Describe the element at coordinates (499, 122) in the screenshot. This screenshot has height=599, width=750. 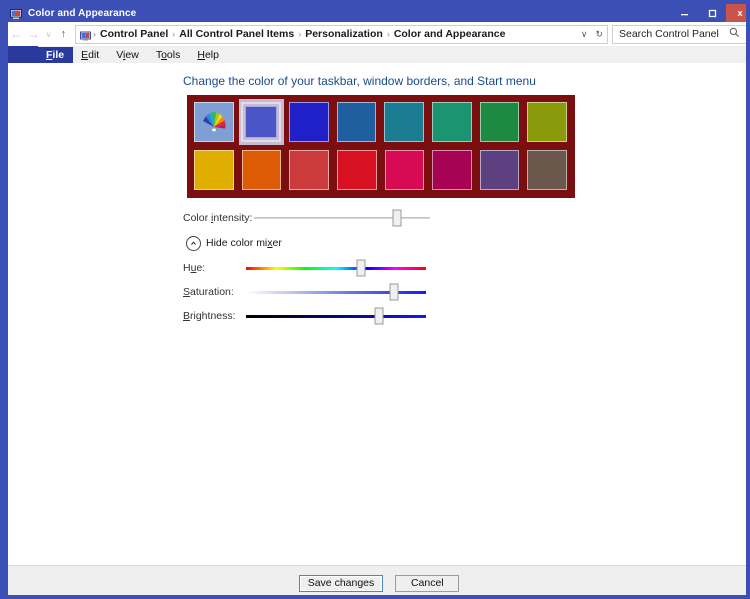
I see `swatch-emerald-green` at that location.